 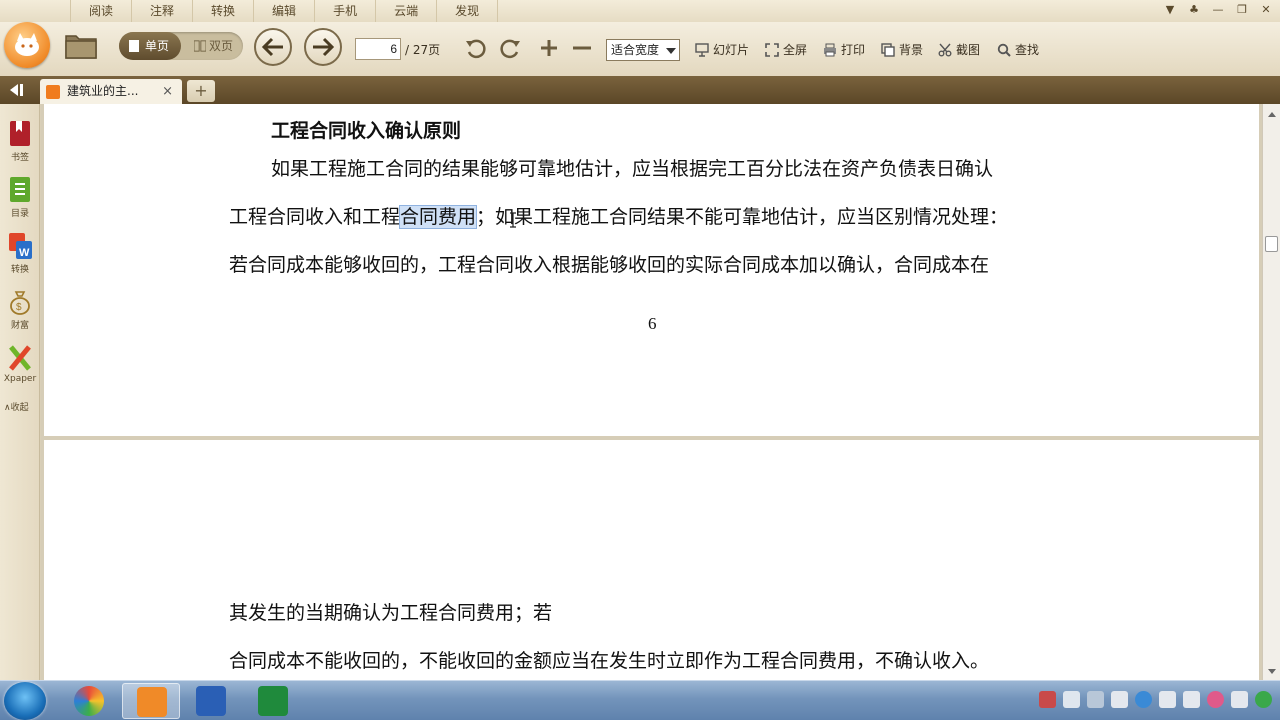 What do you see at coordinates (19, 214) in the screenshot?
I see `sidebar-toc-label: 目录` at bounding box center [19, 214].